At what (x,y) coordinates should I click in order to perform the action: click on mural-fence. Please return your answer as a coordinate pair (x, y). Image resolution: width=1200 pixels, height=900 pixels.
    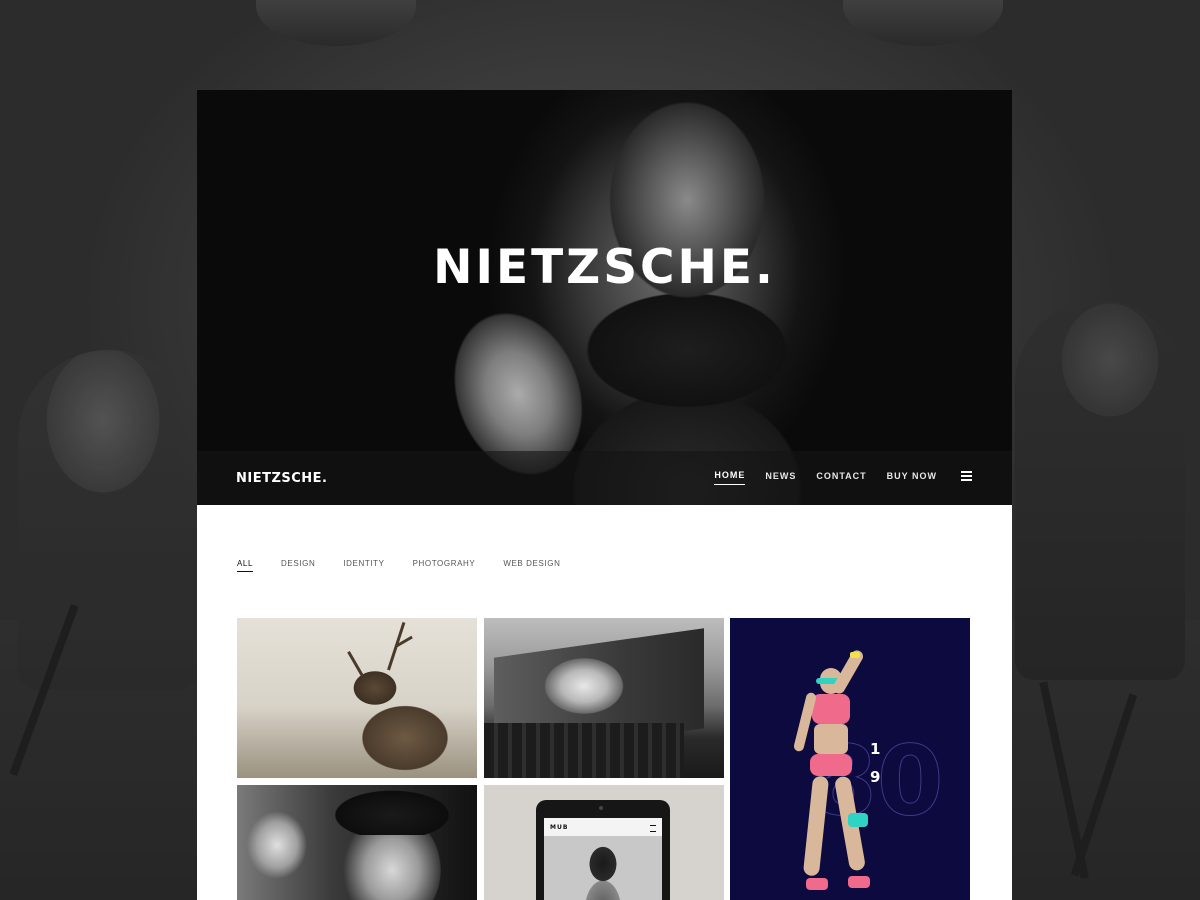
    Looking at the image, I should click on (584, 750).